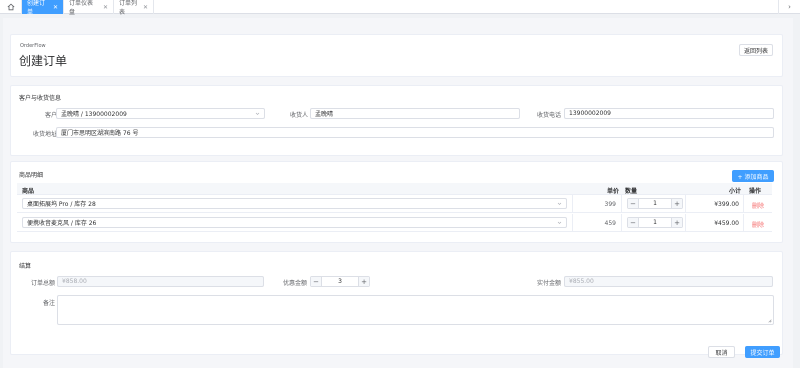 This screenshot has height=368, width=800. Describe the element at coordinates (128, 8) in the screenshot. I see `tab-label: 订单列表` at that location.